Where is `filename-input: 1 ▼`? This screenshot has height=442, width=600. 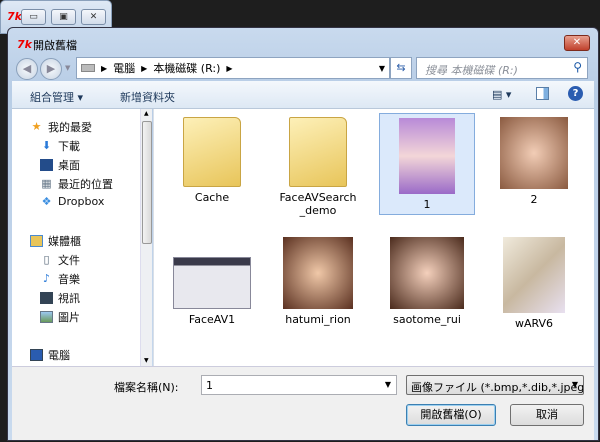 filename-input: 1 ▼ is located at coordinates (299, 385).